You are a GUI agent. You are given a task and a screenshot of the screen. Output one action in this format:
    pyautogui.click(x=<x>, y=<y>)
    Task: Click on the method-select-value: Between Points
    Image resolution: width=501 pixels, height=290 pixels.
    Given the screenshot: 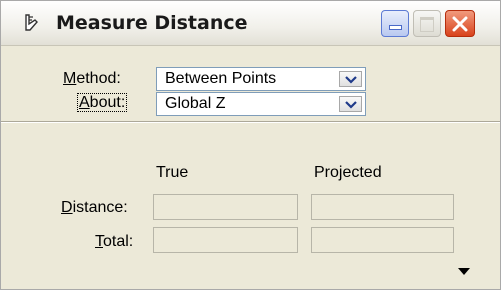 What is the action you would take?
    pyautogui.click(x=221, y=78)
    